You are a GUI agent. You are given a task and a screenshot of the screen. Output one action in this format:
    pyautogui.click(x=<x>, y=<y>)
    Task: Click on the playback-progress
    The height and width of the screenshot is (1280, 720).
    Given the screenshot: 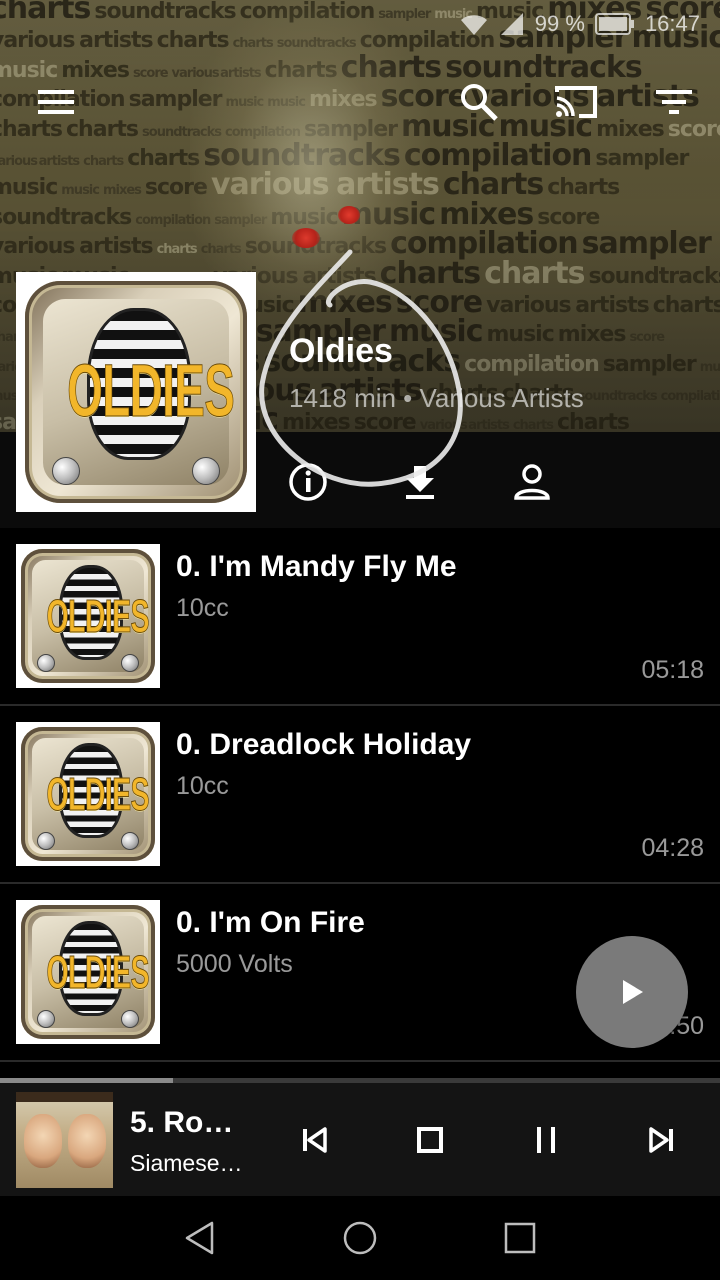 What is the action you would take?
    pyautogui.click(x=360, y=1080)
    